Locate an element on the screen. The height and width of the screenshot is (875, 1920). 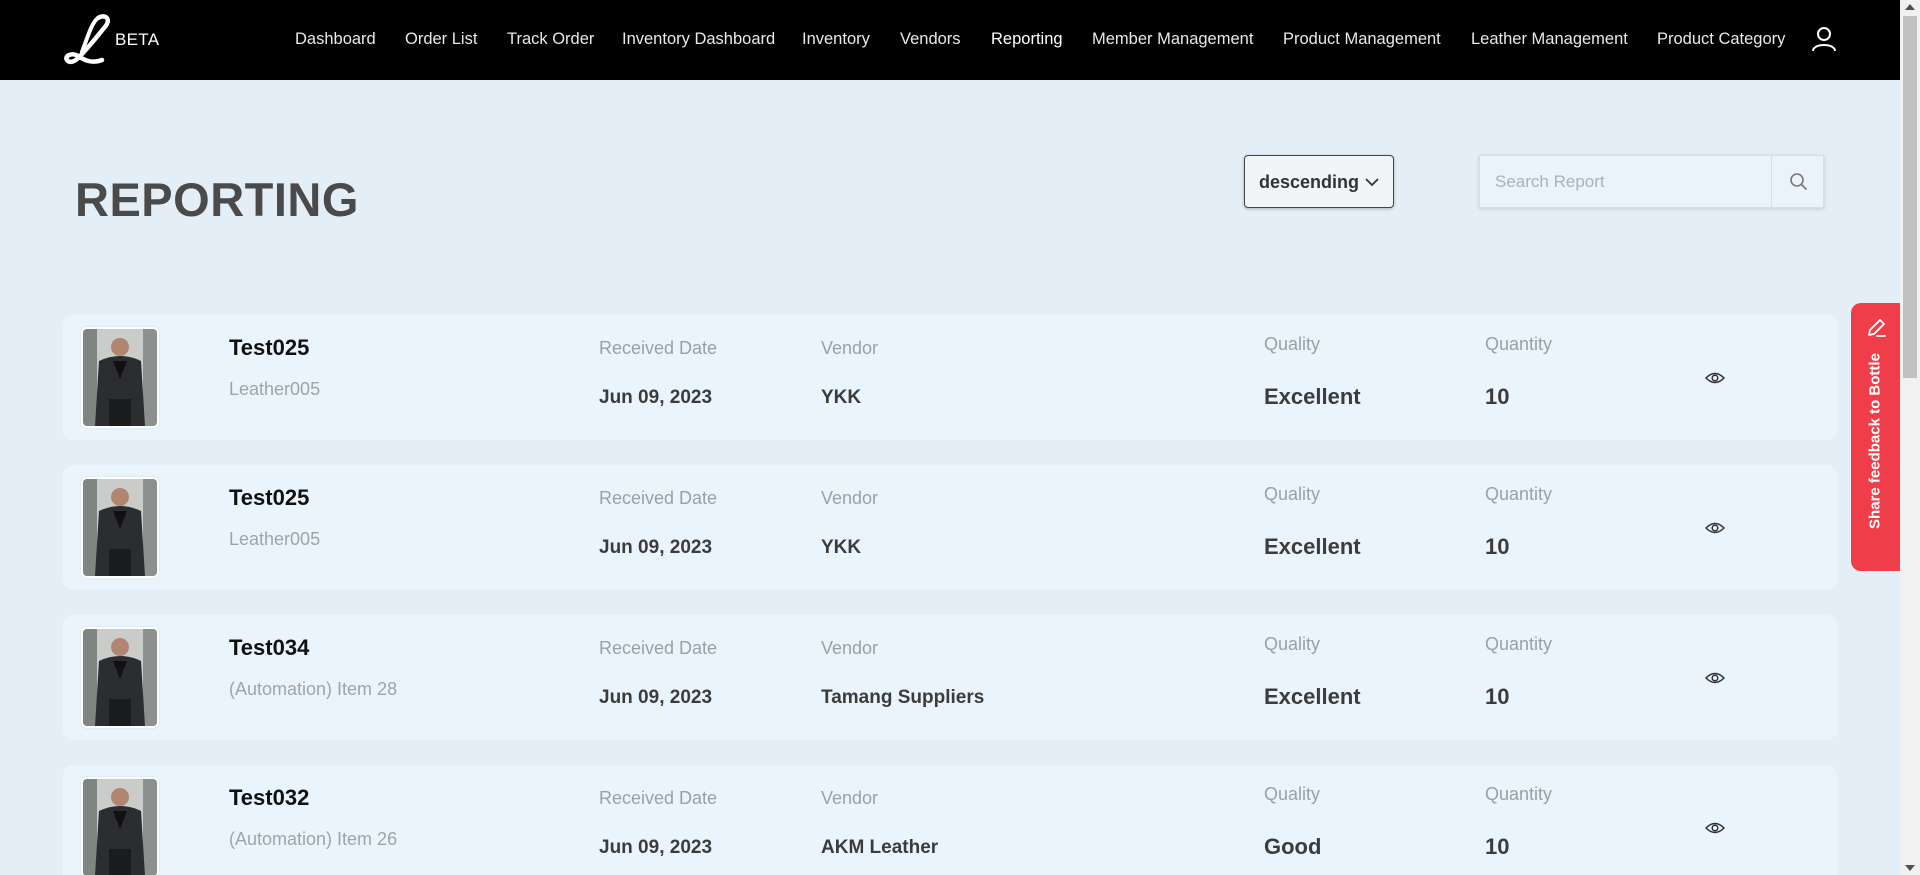
nav-item-track-order: Track Order is located at coordinates (550, 39).